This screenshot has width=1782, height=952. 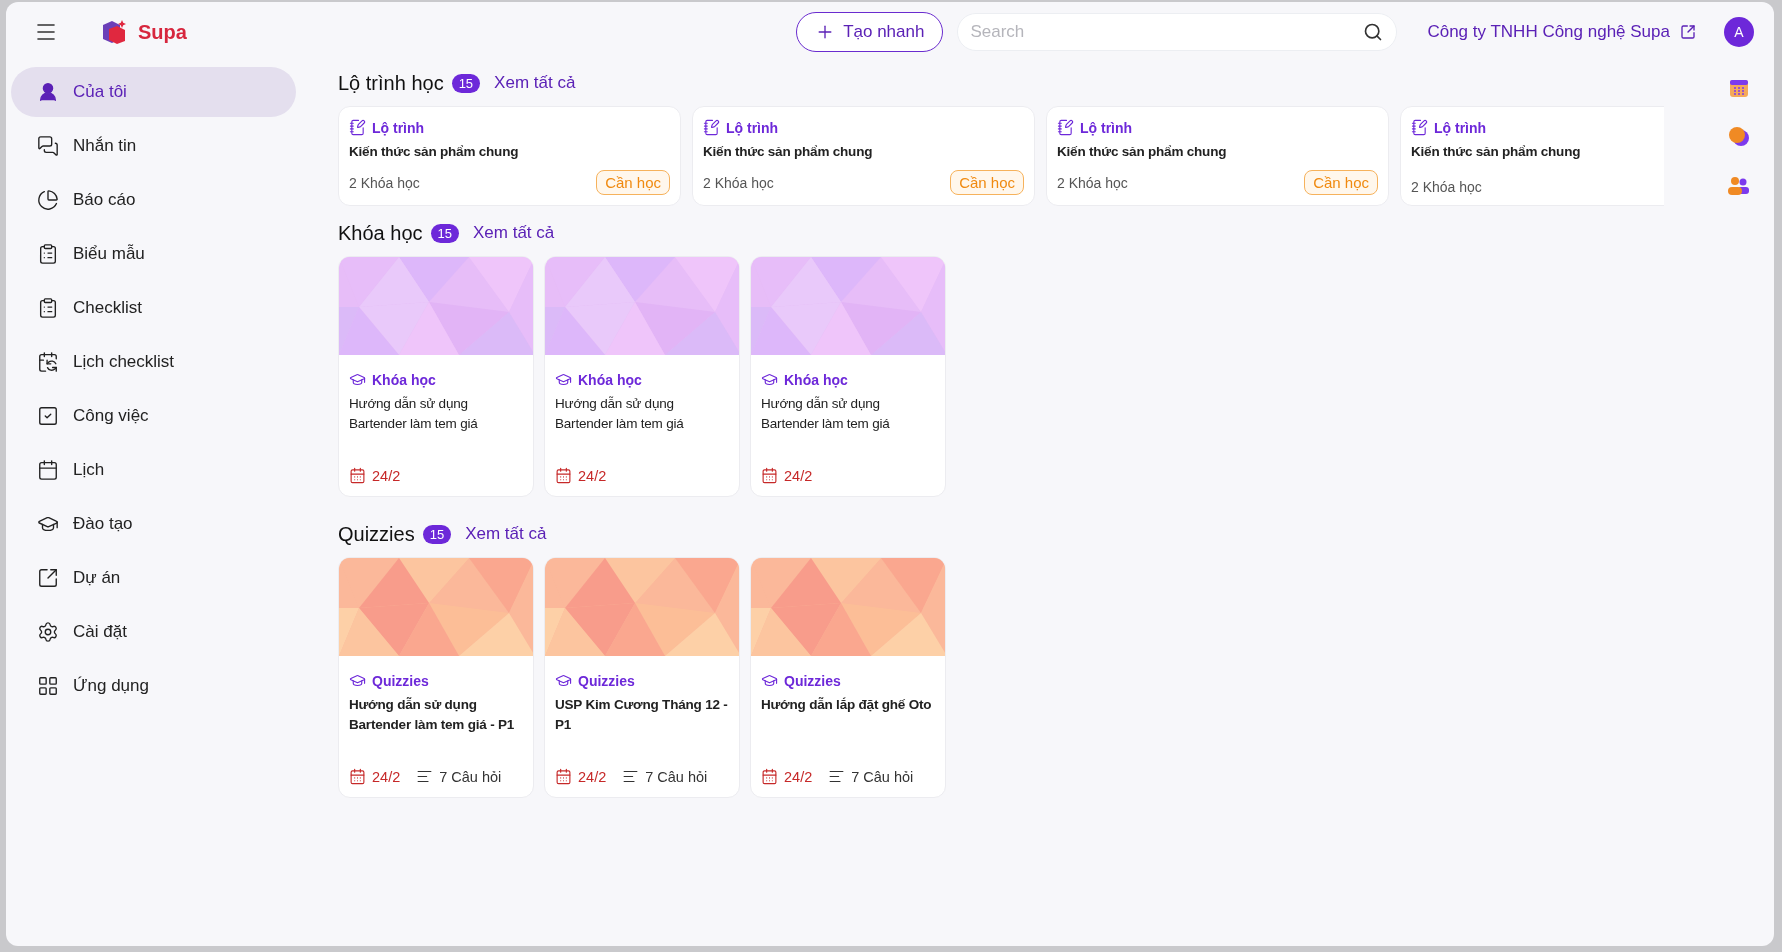 What do you see at coordinates (153, 578) in the screenshot?
I see `sidebar-item: Dự án` at bounding box center [153, 578].